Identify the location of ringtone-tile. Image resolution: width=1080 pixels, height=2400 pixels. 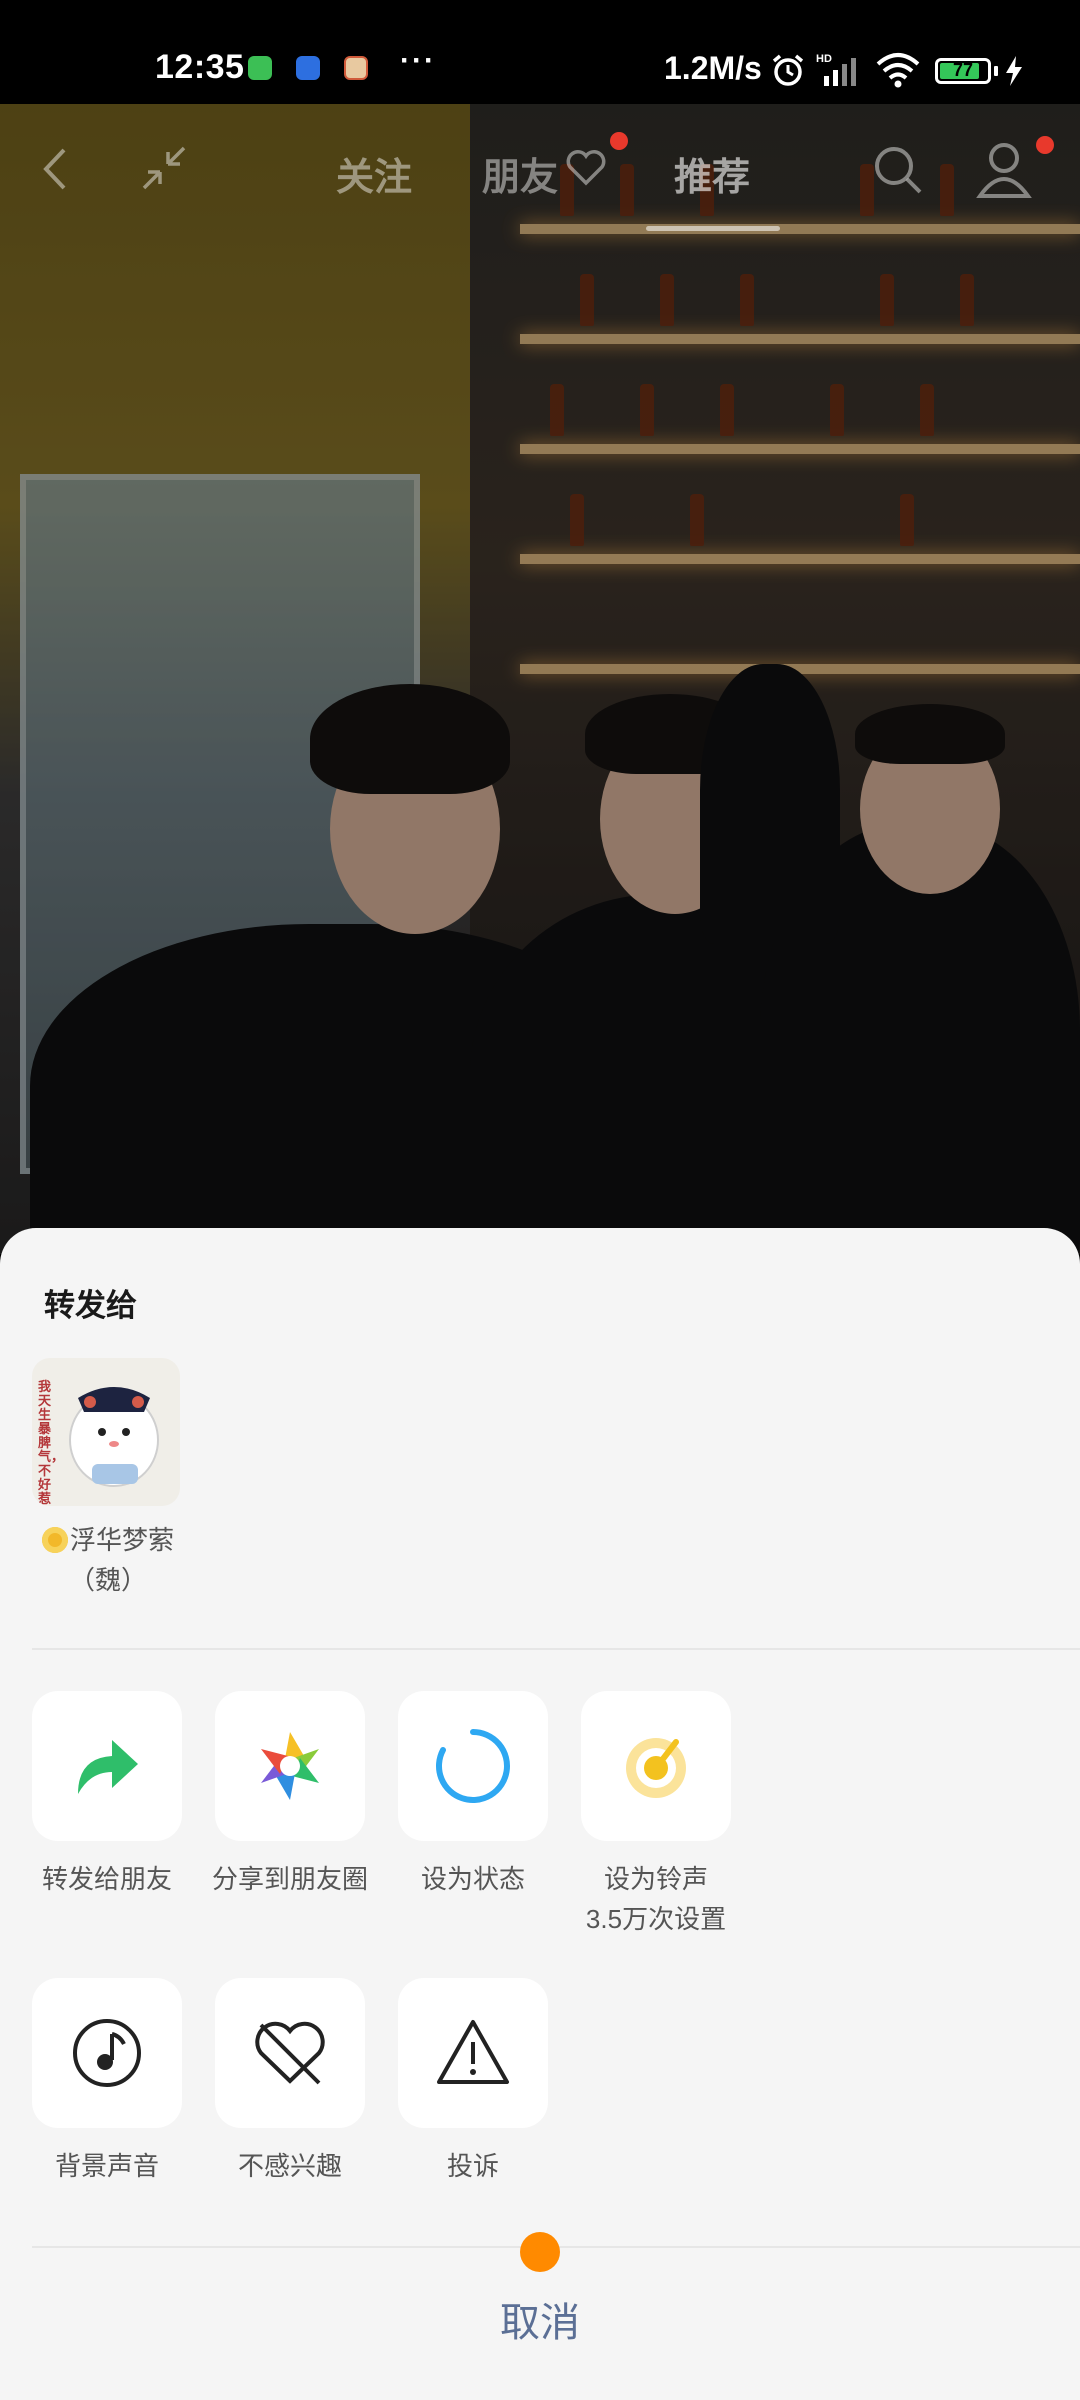
(656, 1766).